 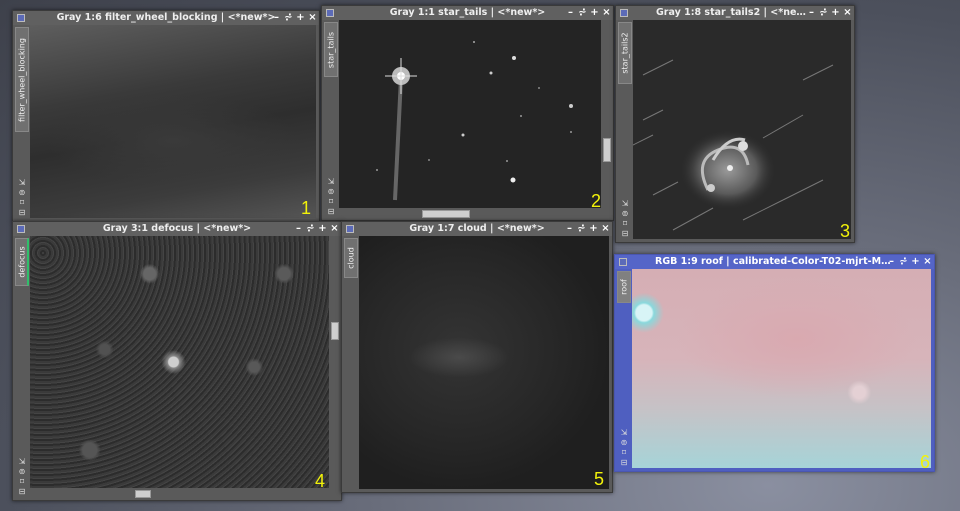 What do you see at coordinates (319, 481) in the screenshot?
I see `window-number-label: 4` at bounding box center [319, 481].